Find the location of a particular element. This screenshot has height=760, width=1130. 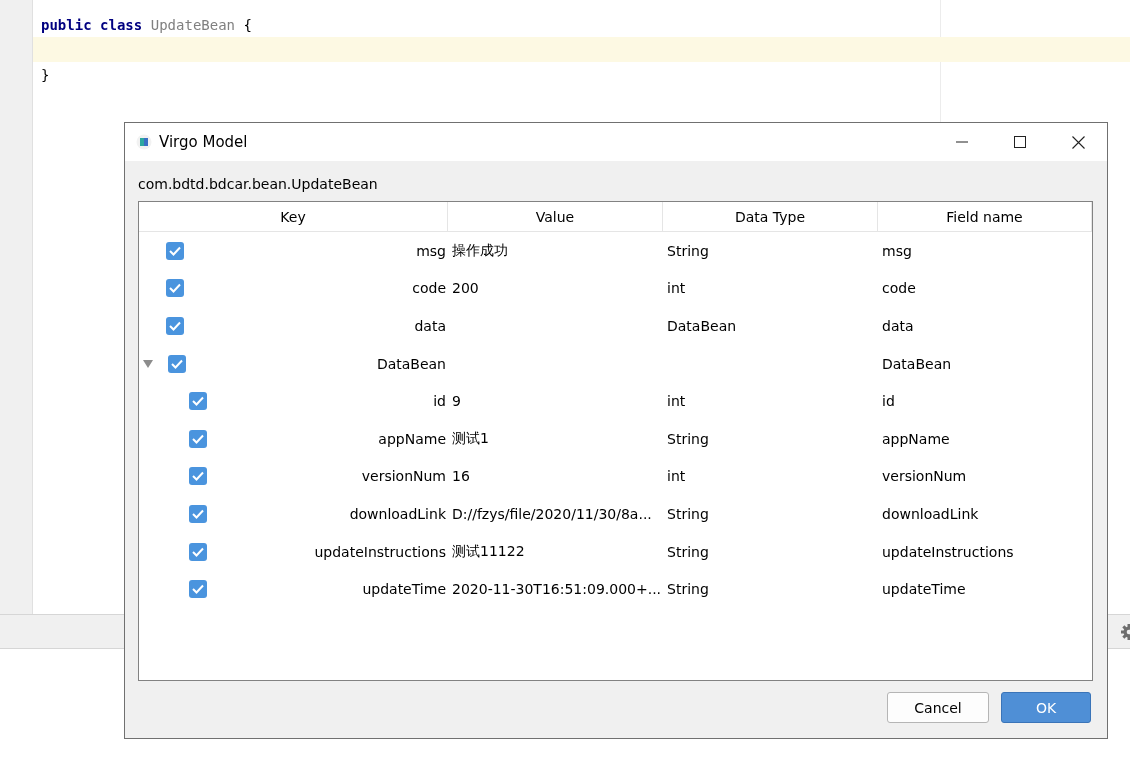

key-cell: versionNum is located at coordinates (403, 476).